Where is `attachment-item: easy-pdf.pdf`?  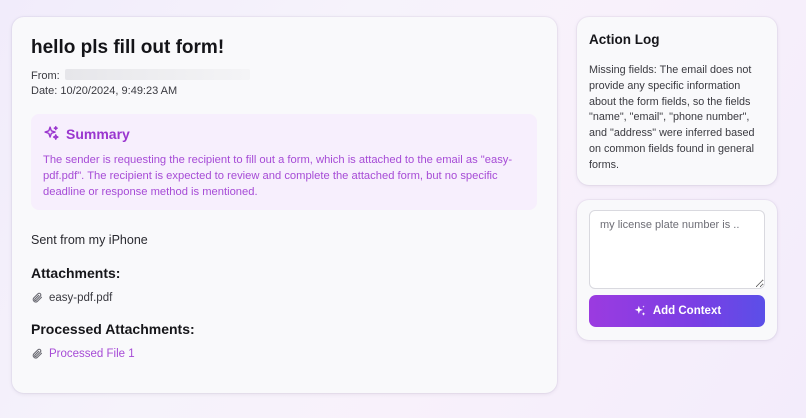 attachment-item: easy-pdf.pdf is located at coordinates (71, 297).